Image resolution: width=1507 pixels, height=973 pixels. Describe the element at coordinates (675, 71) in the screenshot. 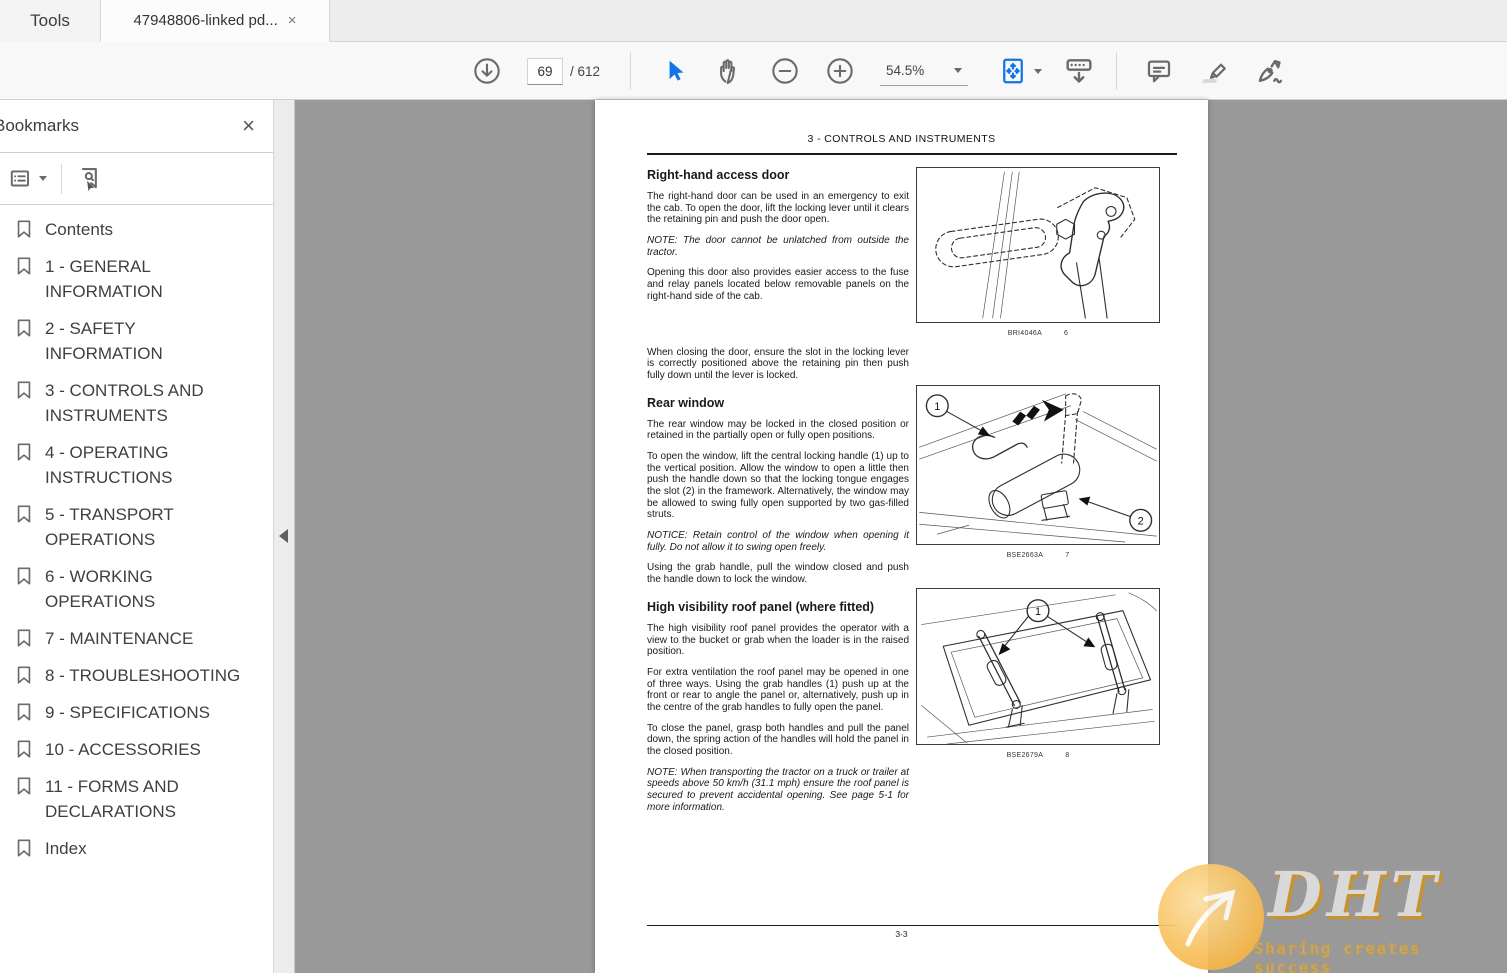

I see `select-tool-button` at that location.